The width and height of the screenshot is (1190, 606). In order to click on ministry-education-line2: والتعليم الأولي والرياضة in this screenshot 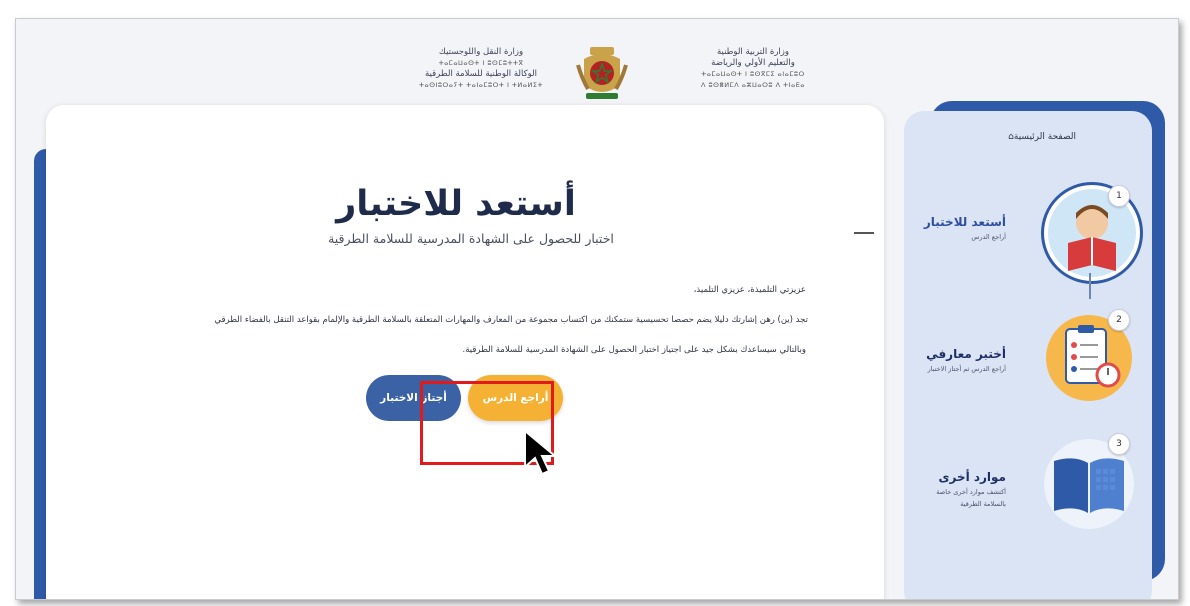, I will do `click(753, 63)`.